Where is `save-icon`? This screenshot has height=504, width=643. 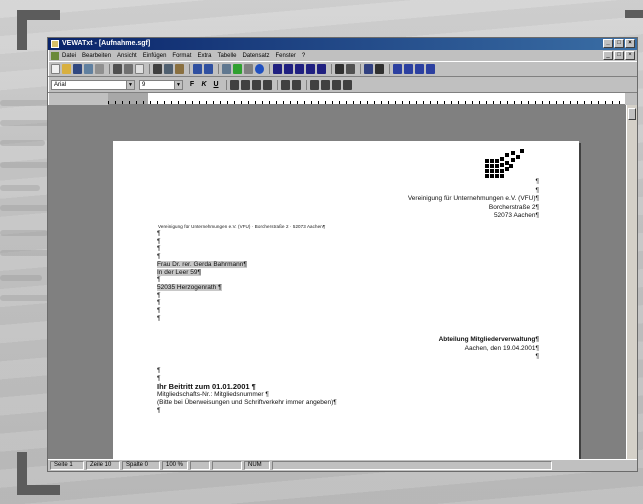 save-icon is located at coordinates (77, 69).